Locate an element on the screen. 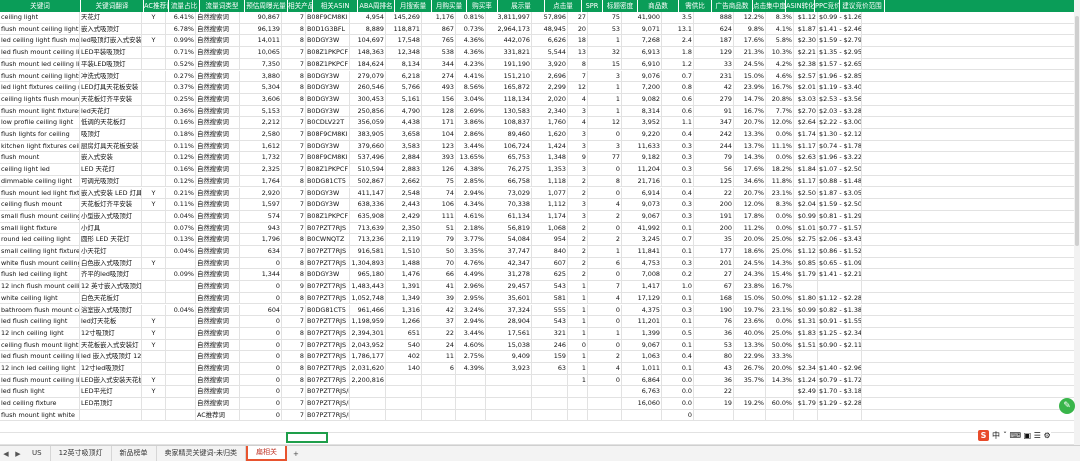 This screenshot has height=461, width=1080. tab-nav-prev-icon: ◀ is located at coordinates (6, 454).